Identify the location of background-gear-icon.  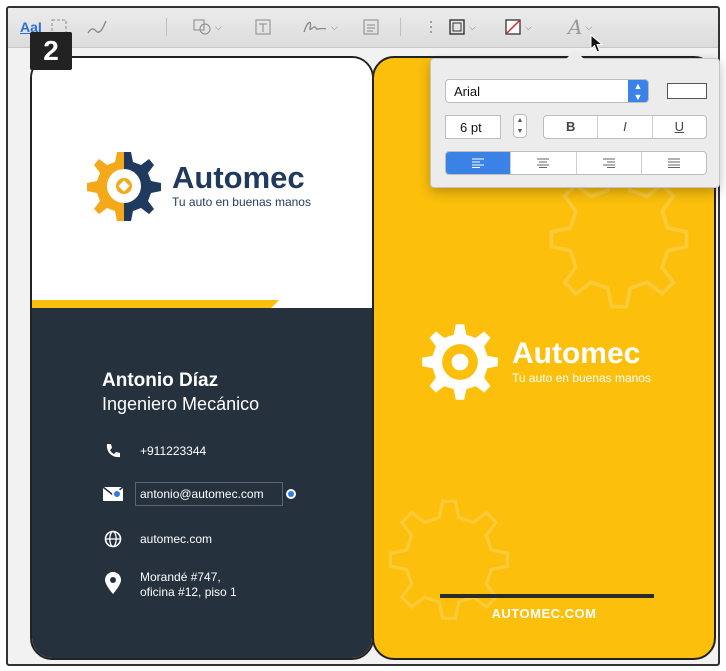
(619, 239).